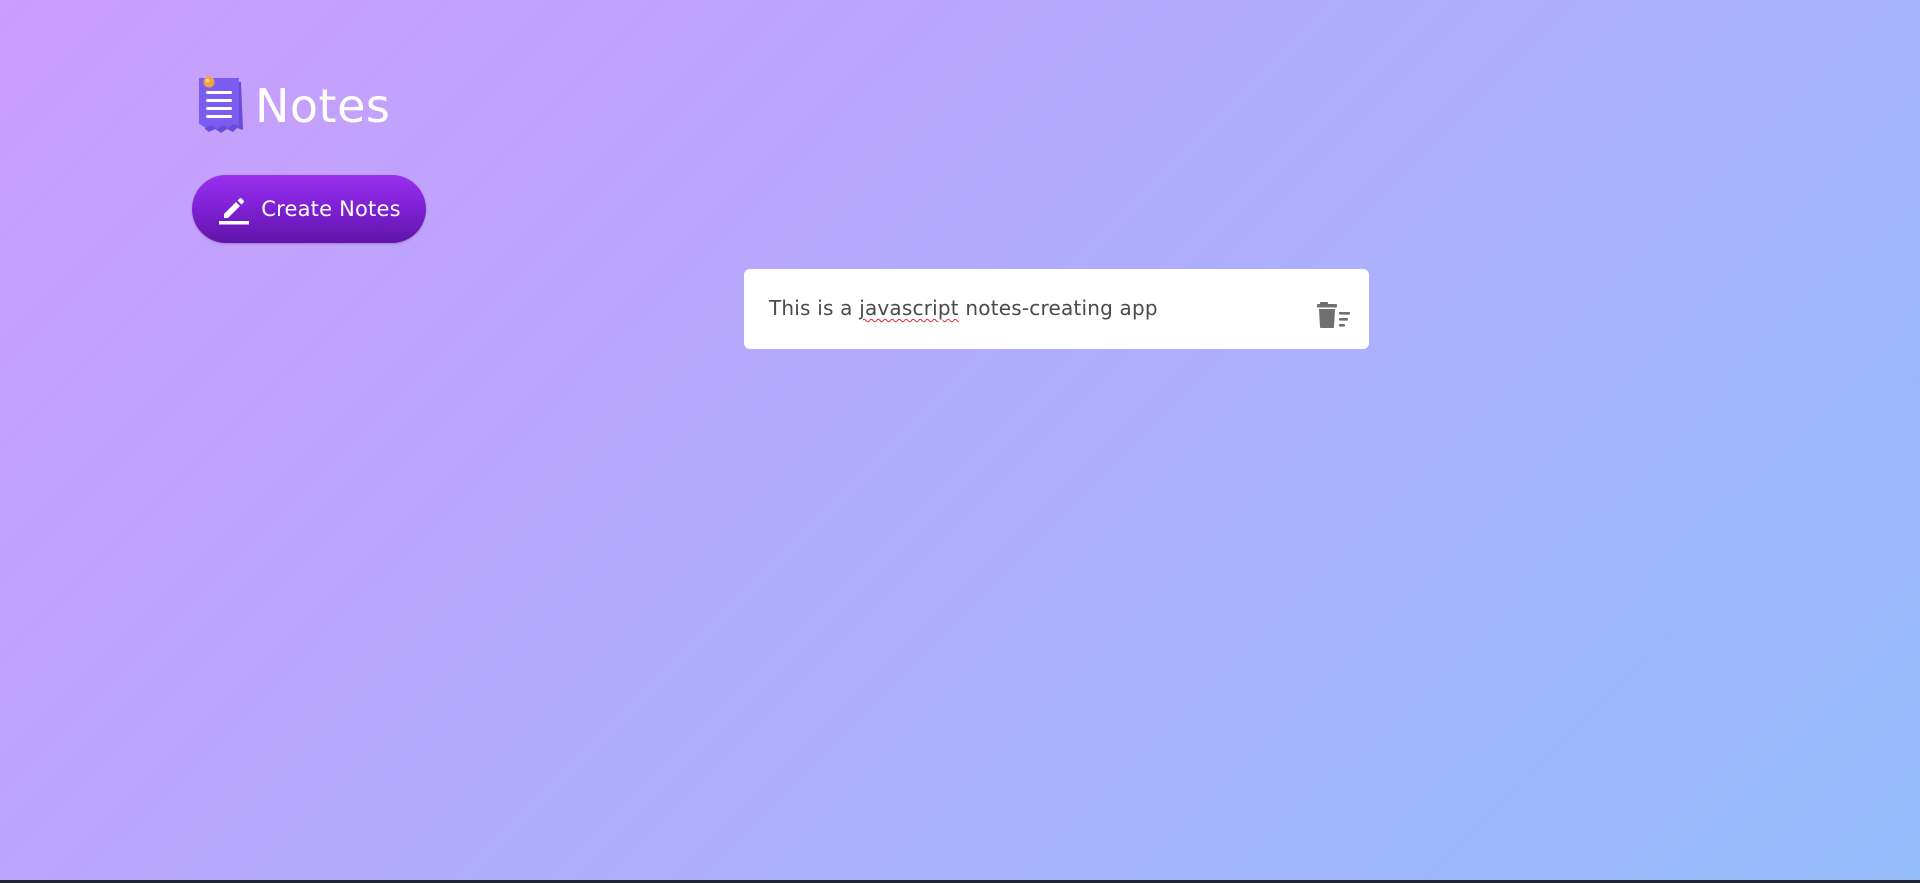  What do you see at coordinates (233, 209) in the screenshot?
I see `pencil-icon` at bounding box center [233, 209].